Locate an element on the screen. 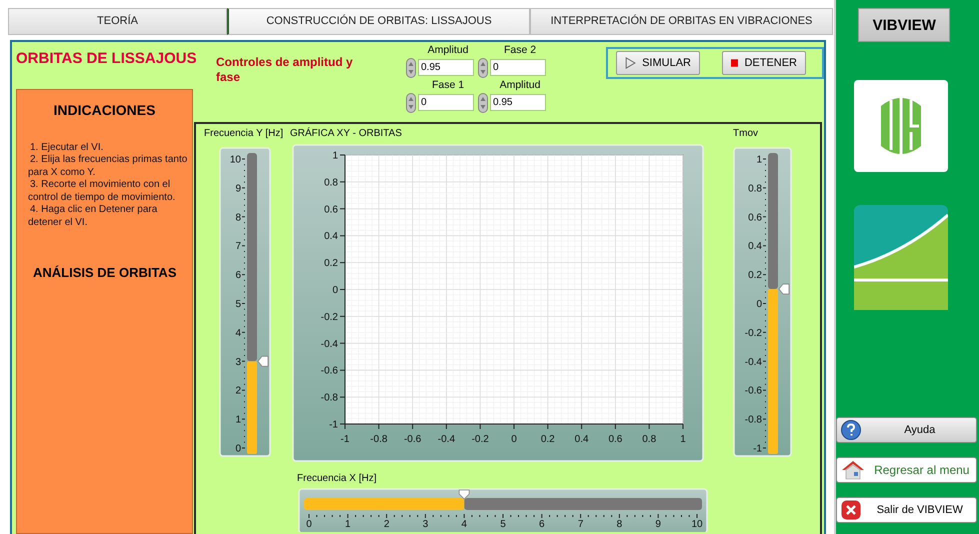  slider-label: Frecuencia Y [Hz] is located at coordinates (243, 134).